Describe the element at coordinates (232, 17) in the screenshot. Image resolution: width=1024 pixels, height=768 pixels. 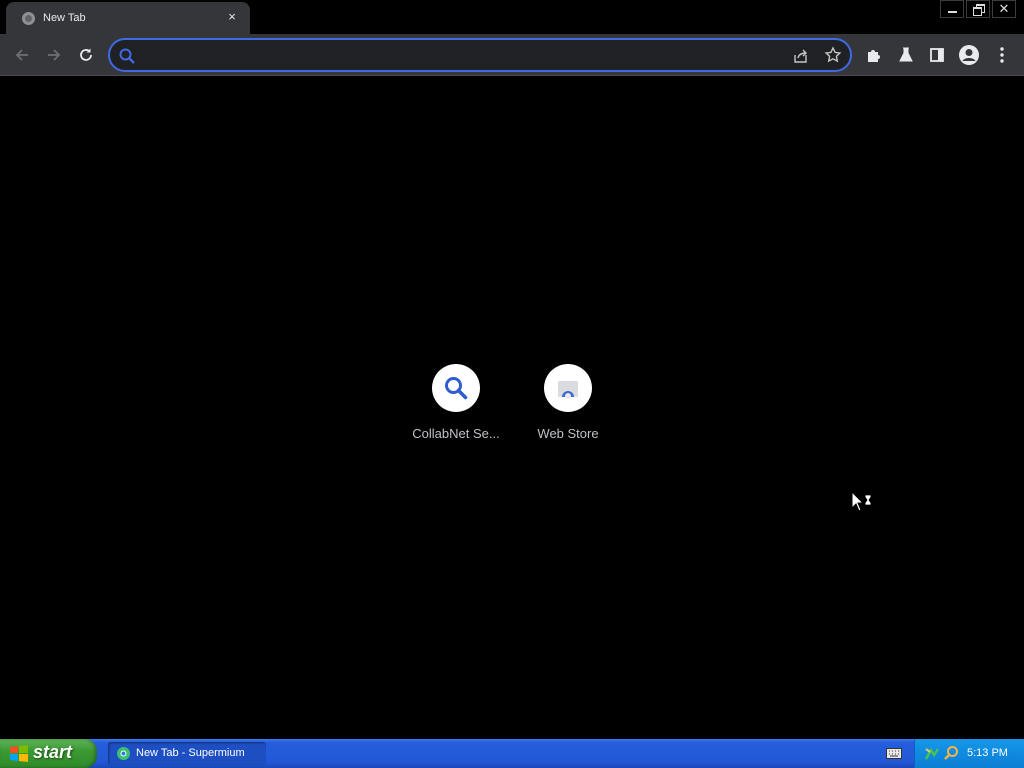
I see `tab-close-button: ×` at that location.